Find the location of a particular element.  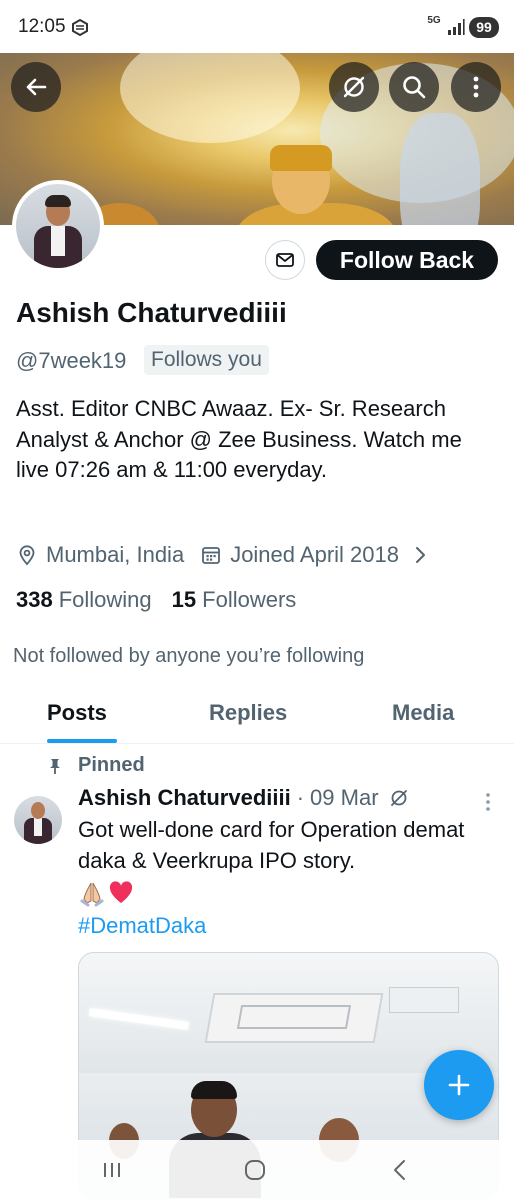

followers-label: Followers is located at coordinates (249, 599).